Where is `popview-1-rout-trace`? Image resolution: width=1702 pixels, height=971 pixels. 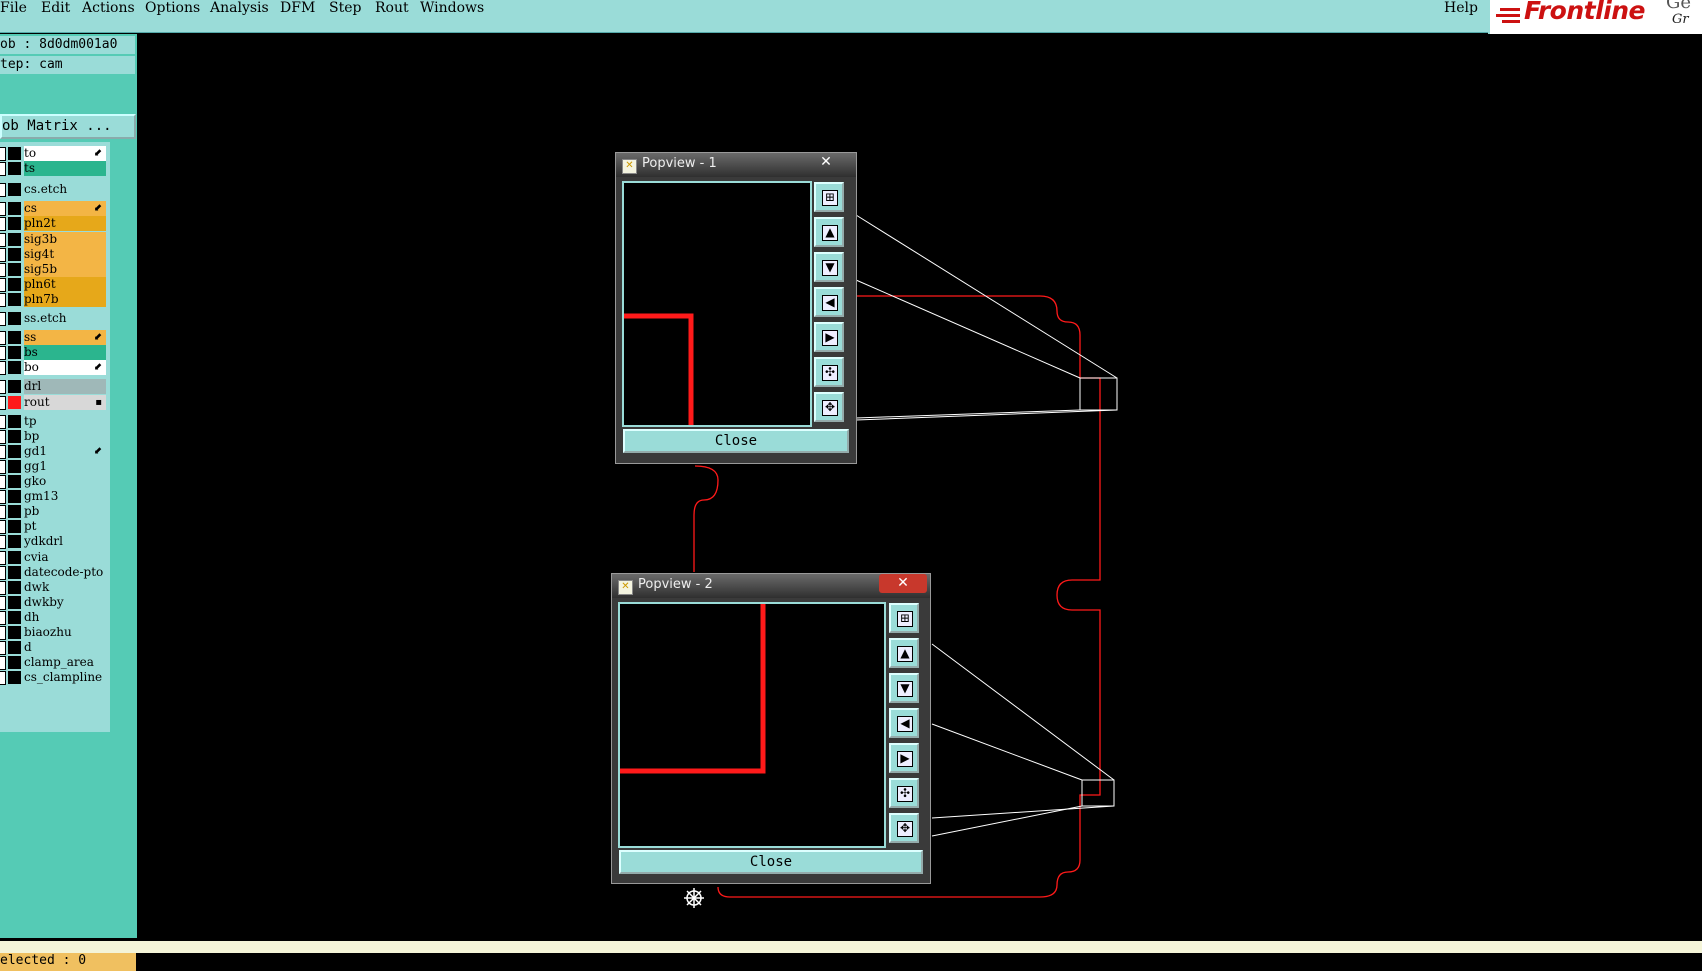
popview-1-rout-trace is located at coordinates (659, 369).